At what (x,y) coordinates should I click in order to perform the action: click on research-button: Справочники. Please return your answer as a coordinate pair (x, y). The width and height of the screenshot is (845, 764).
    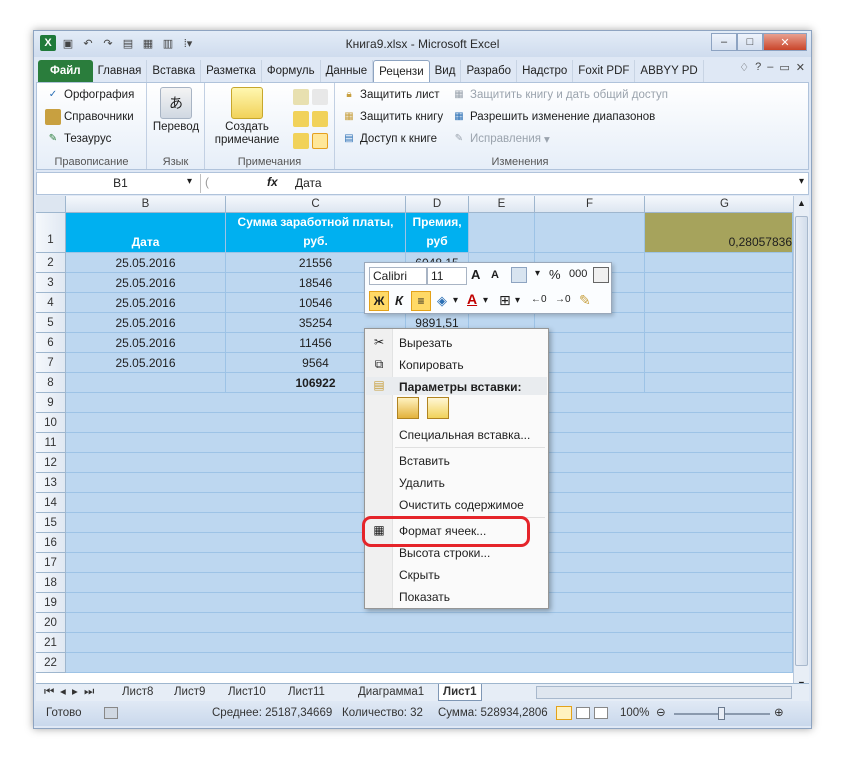
    Looking at the image, I should click on (89, 117).